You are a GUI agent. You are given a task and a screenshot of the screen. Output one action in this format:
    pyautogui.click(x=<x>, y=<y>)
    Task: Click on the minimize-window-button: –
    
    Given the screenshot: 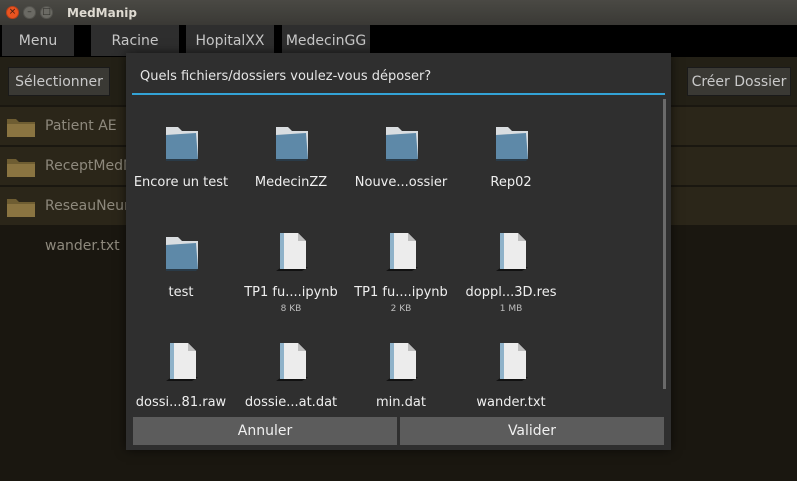 What is the action you would take?
    pyautogui.click(x=29, y=12)
    